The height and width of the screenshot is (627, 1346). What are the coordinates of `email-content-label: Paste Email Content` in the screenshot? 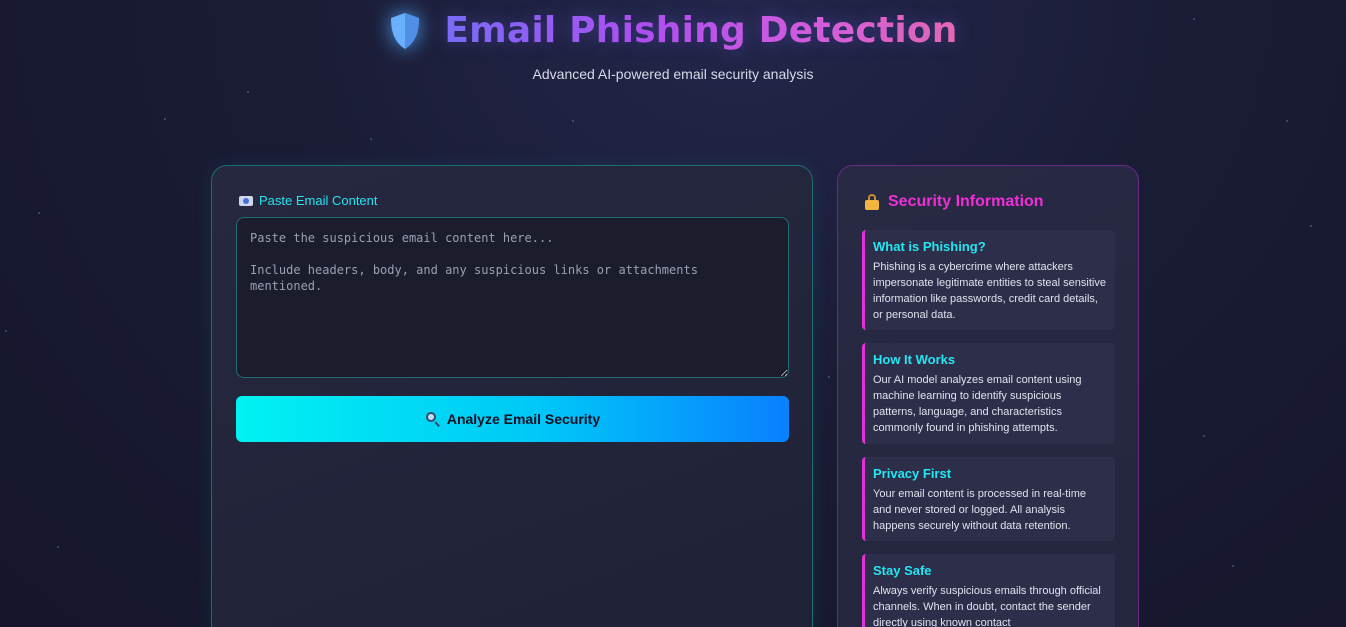 It's located at (308, 200).